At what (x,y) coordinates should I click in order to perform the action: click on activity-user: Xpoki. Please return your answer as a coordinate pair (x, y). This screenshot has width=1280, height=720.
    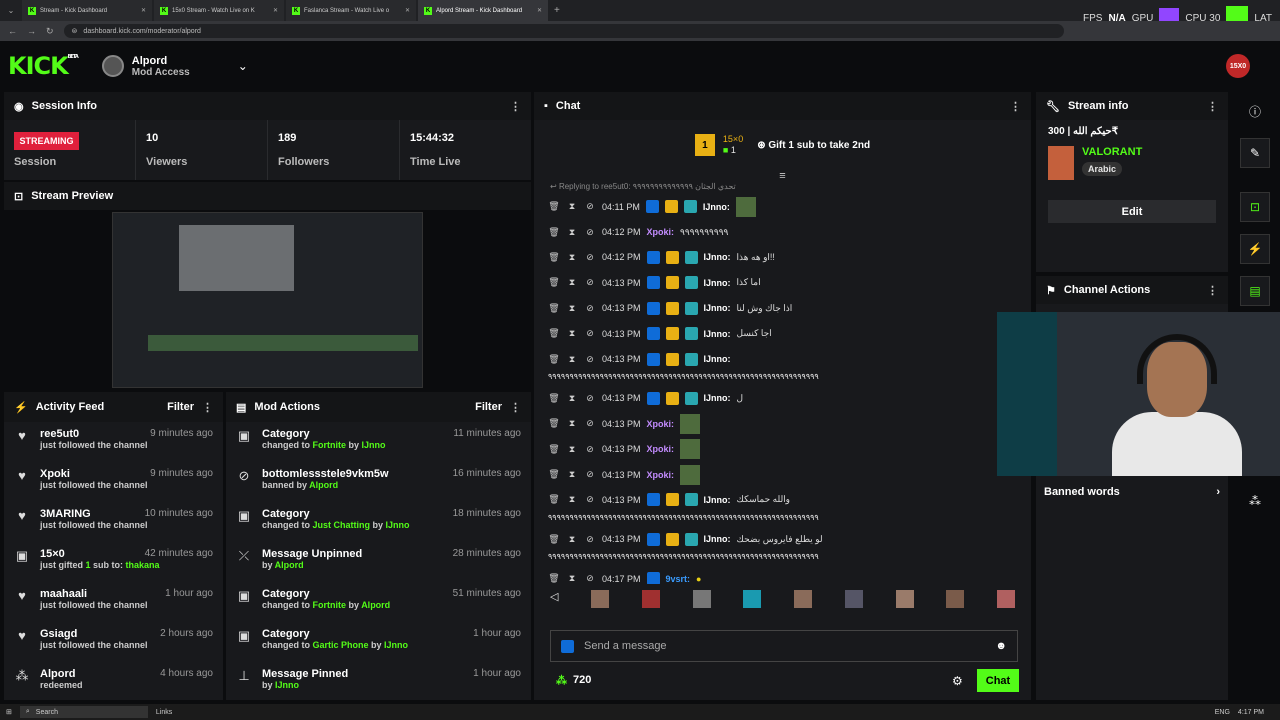
    Looking at the image, I should click on (55, 474).